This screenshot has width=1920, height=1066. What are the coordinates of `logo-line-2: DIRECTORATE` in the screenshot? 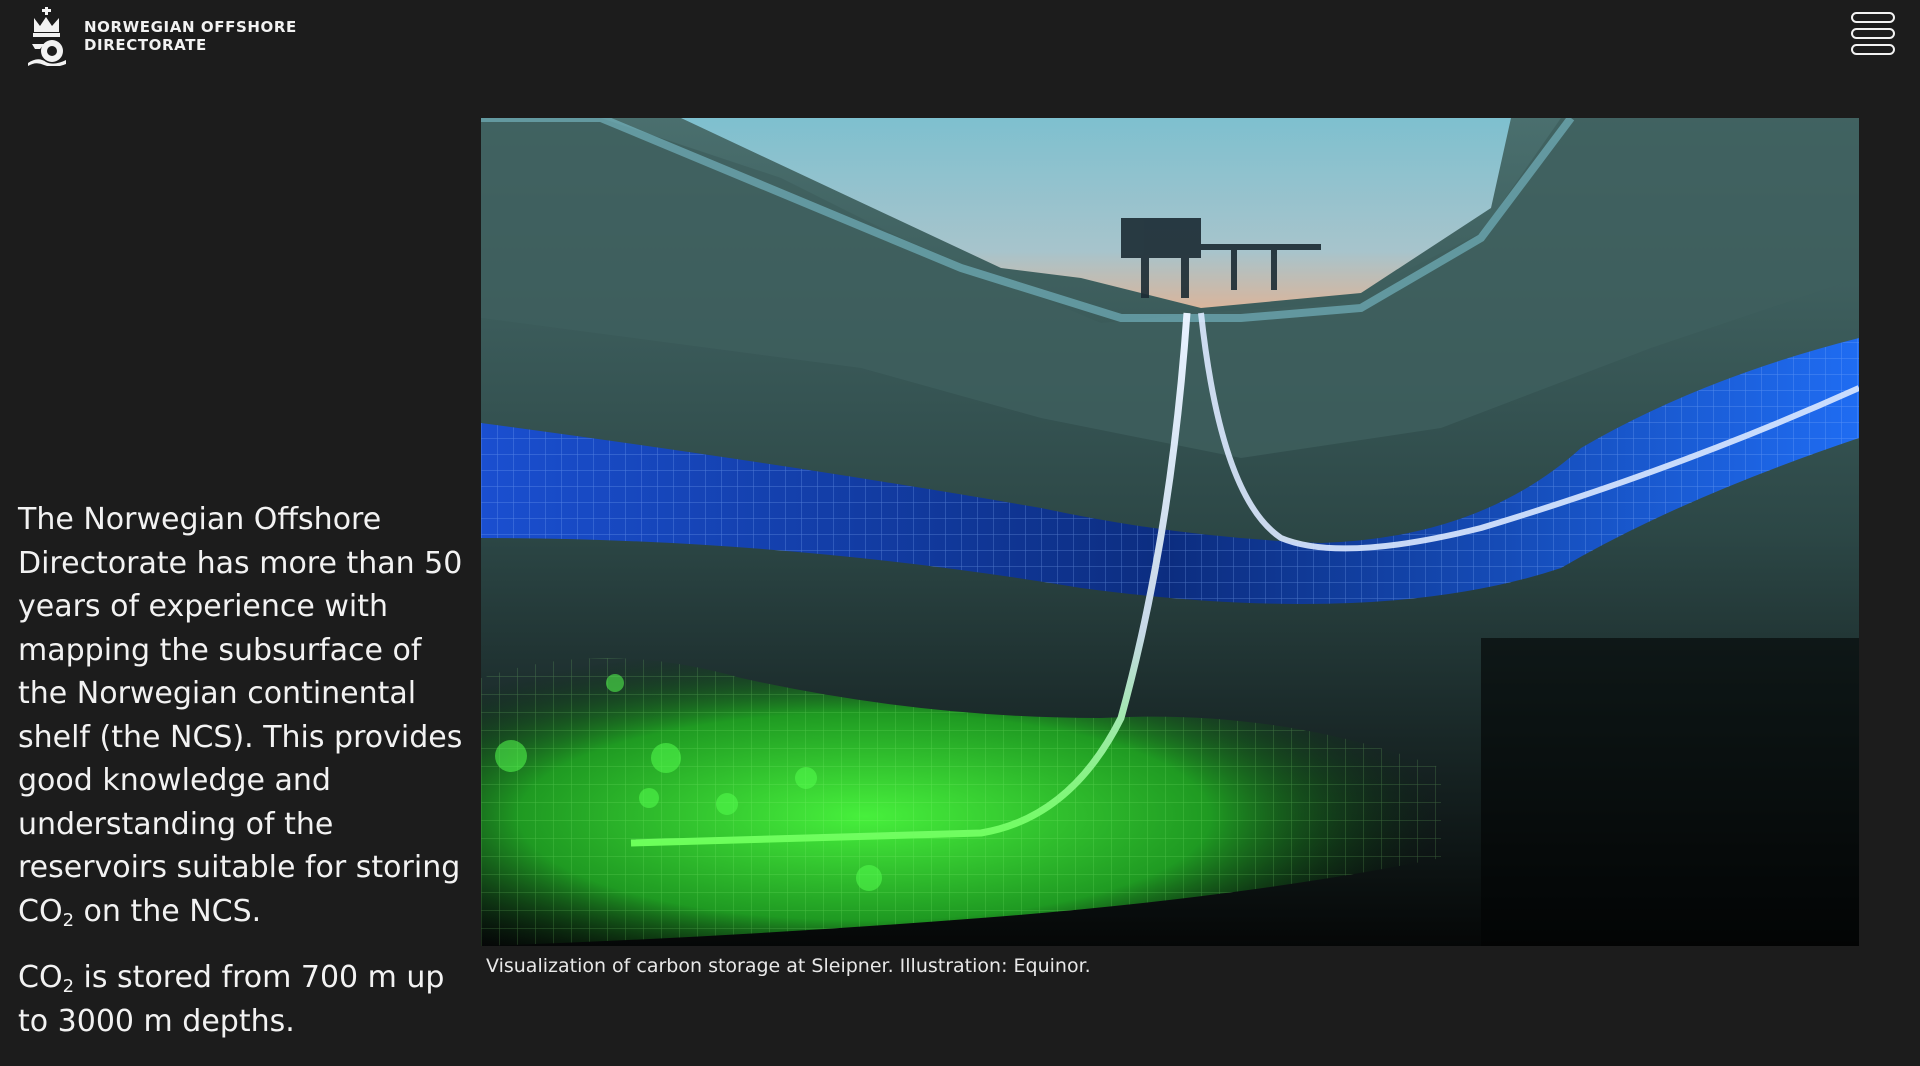 It's located at (145, 45).